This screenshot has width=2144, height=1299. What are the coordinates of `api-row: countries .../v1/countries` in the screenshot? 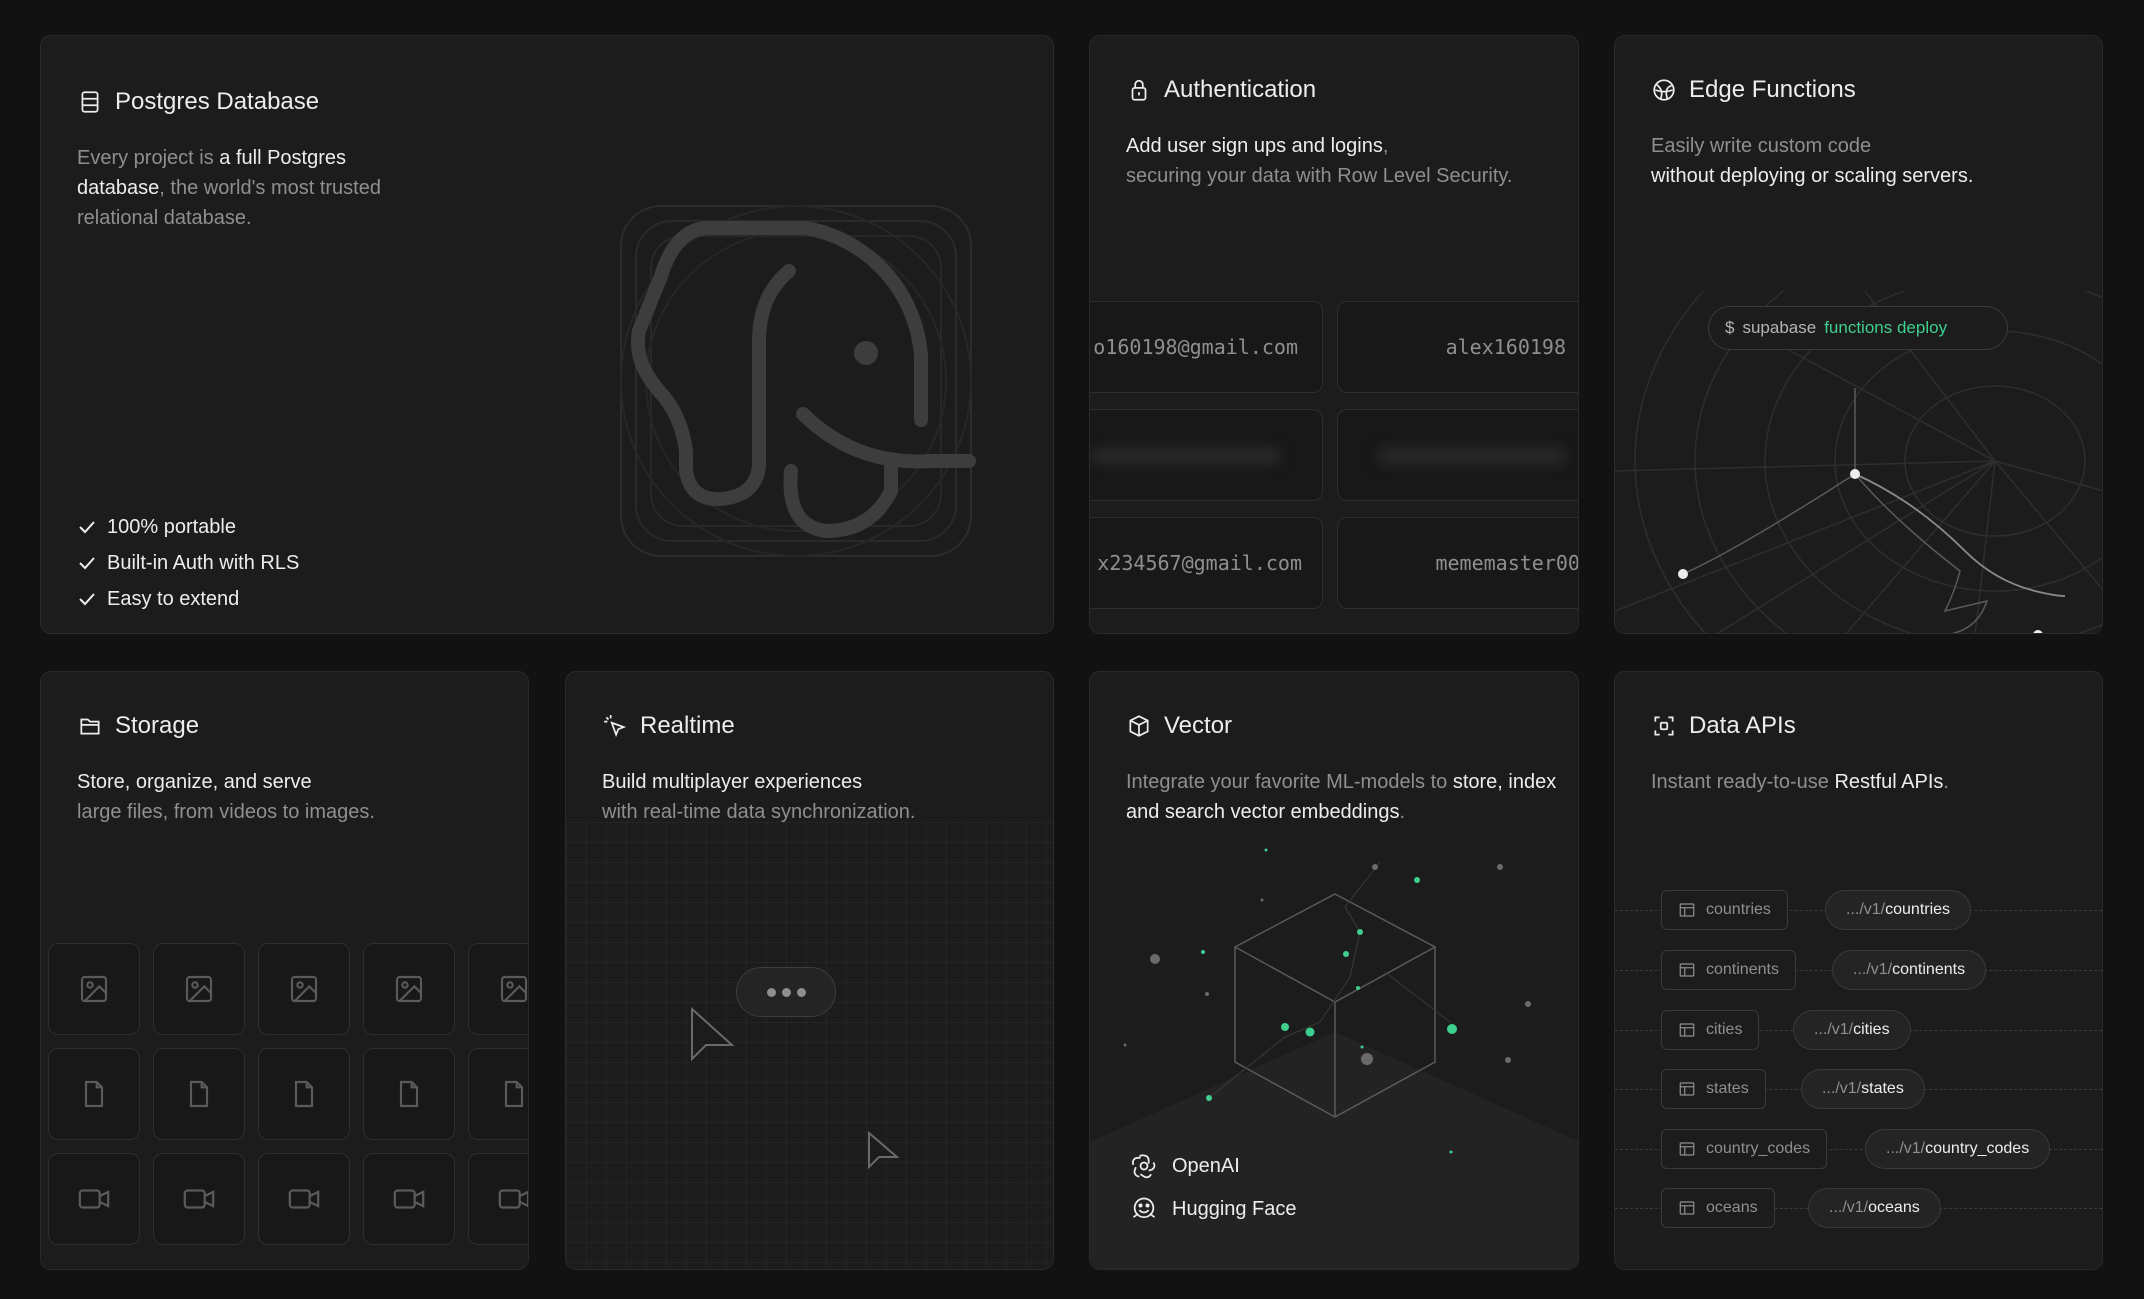 It's located at (1858, 910).